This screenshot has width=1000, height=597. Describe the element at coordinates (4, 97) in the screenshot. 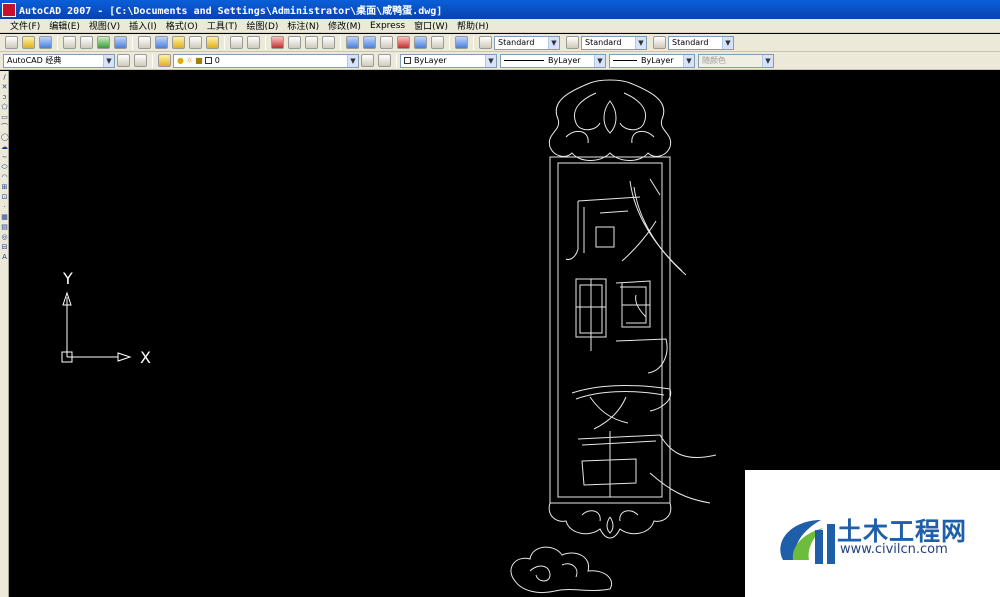

I see `polyline-icon: ↄ` at that location.